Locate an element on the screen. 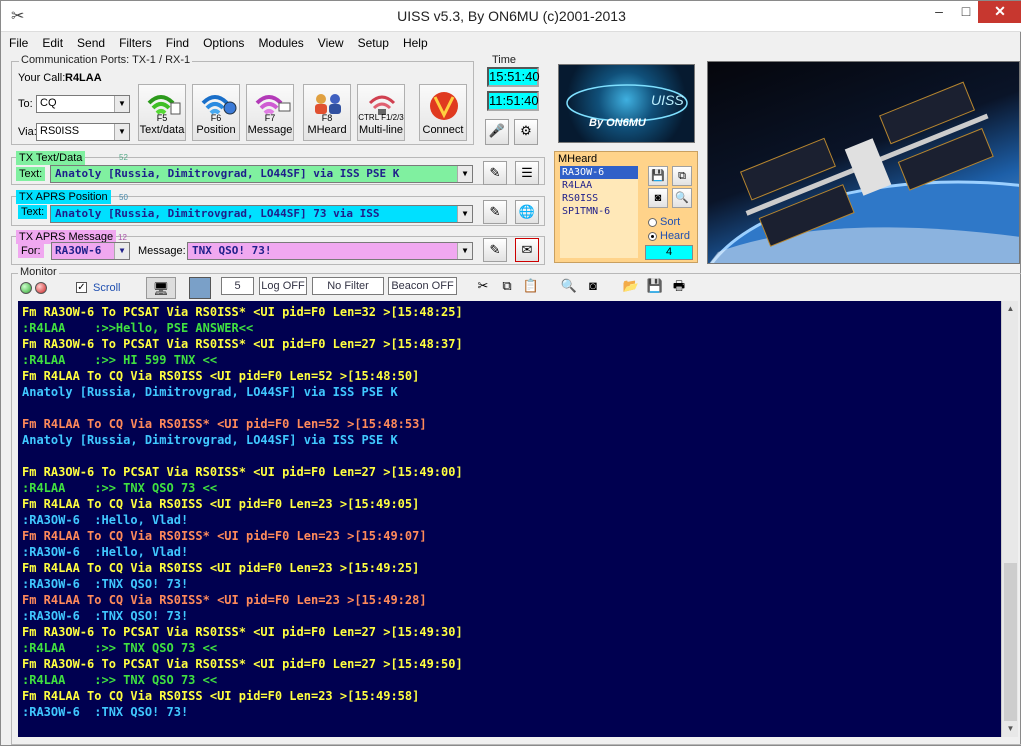  close-button: ✕ is located at coordinates (999, 12).